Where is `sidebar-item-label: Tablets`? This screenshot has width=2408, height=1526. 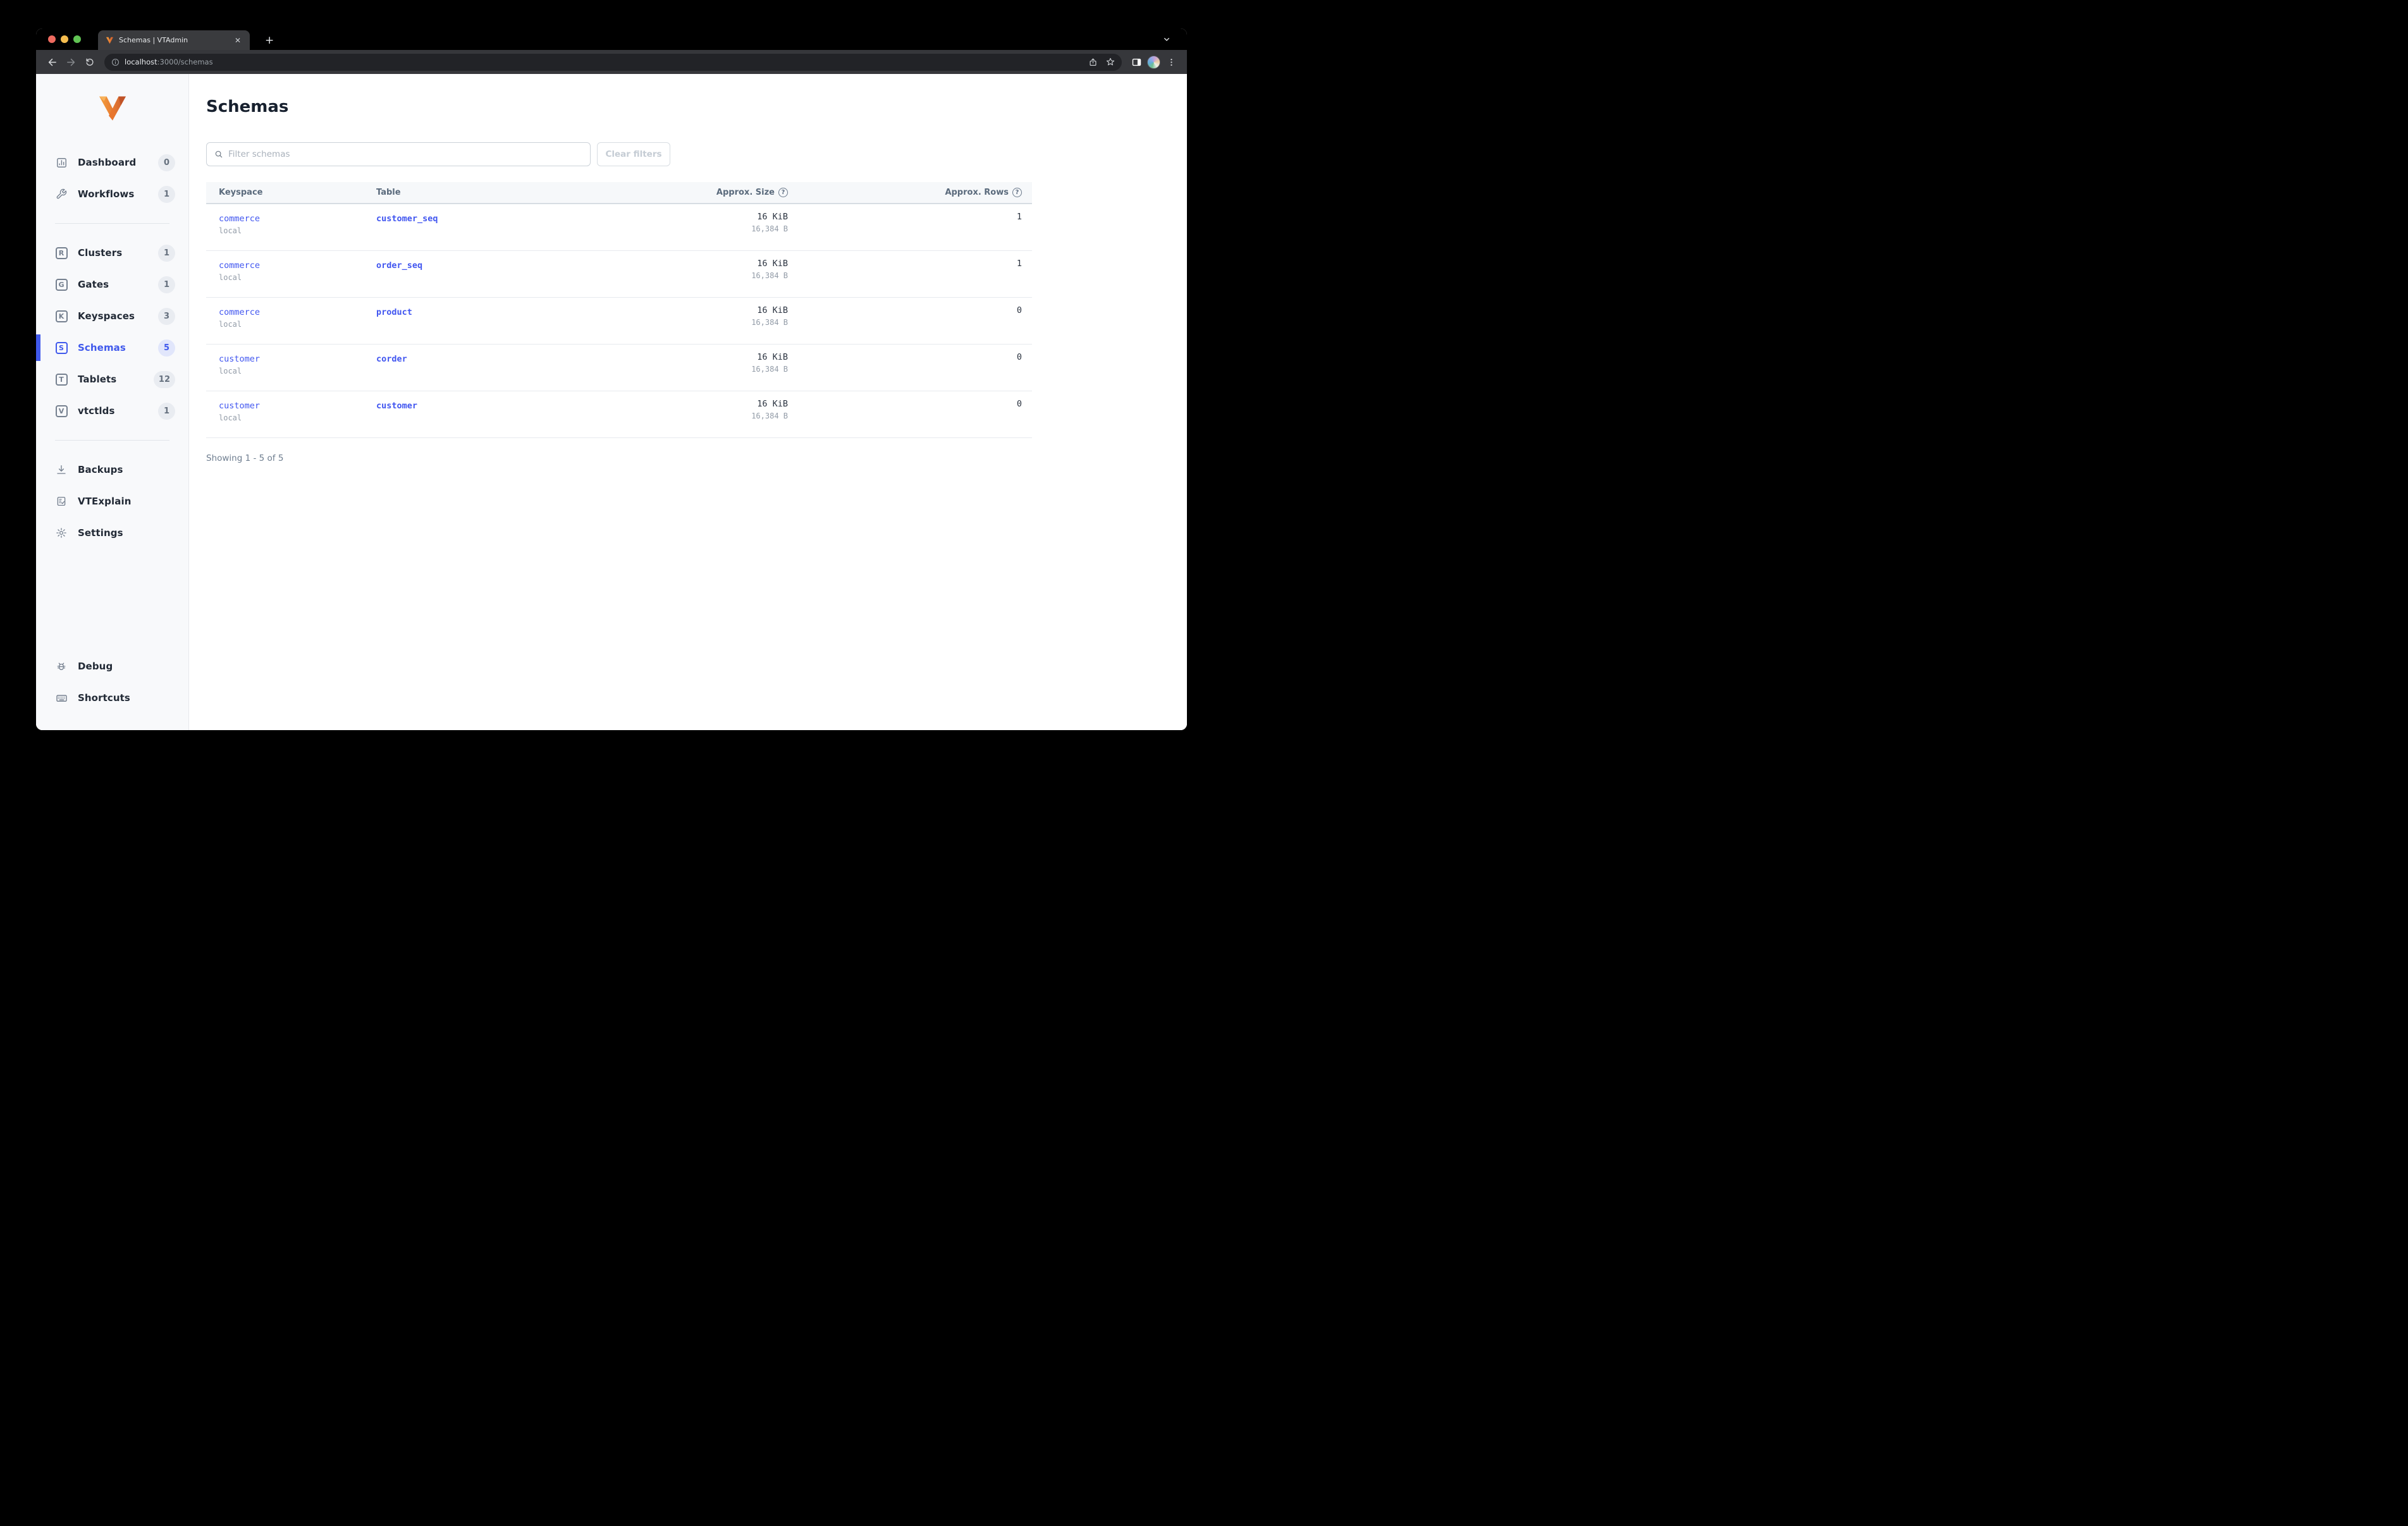
sidebar-item-label: Tablets is located at coordinates (97, 379).